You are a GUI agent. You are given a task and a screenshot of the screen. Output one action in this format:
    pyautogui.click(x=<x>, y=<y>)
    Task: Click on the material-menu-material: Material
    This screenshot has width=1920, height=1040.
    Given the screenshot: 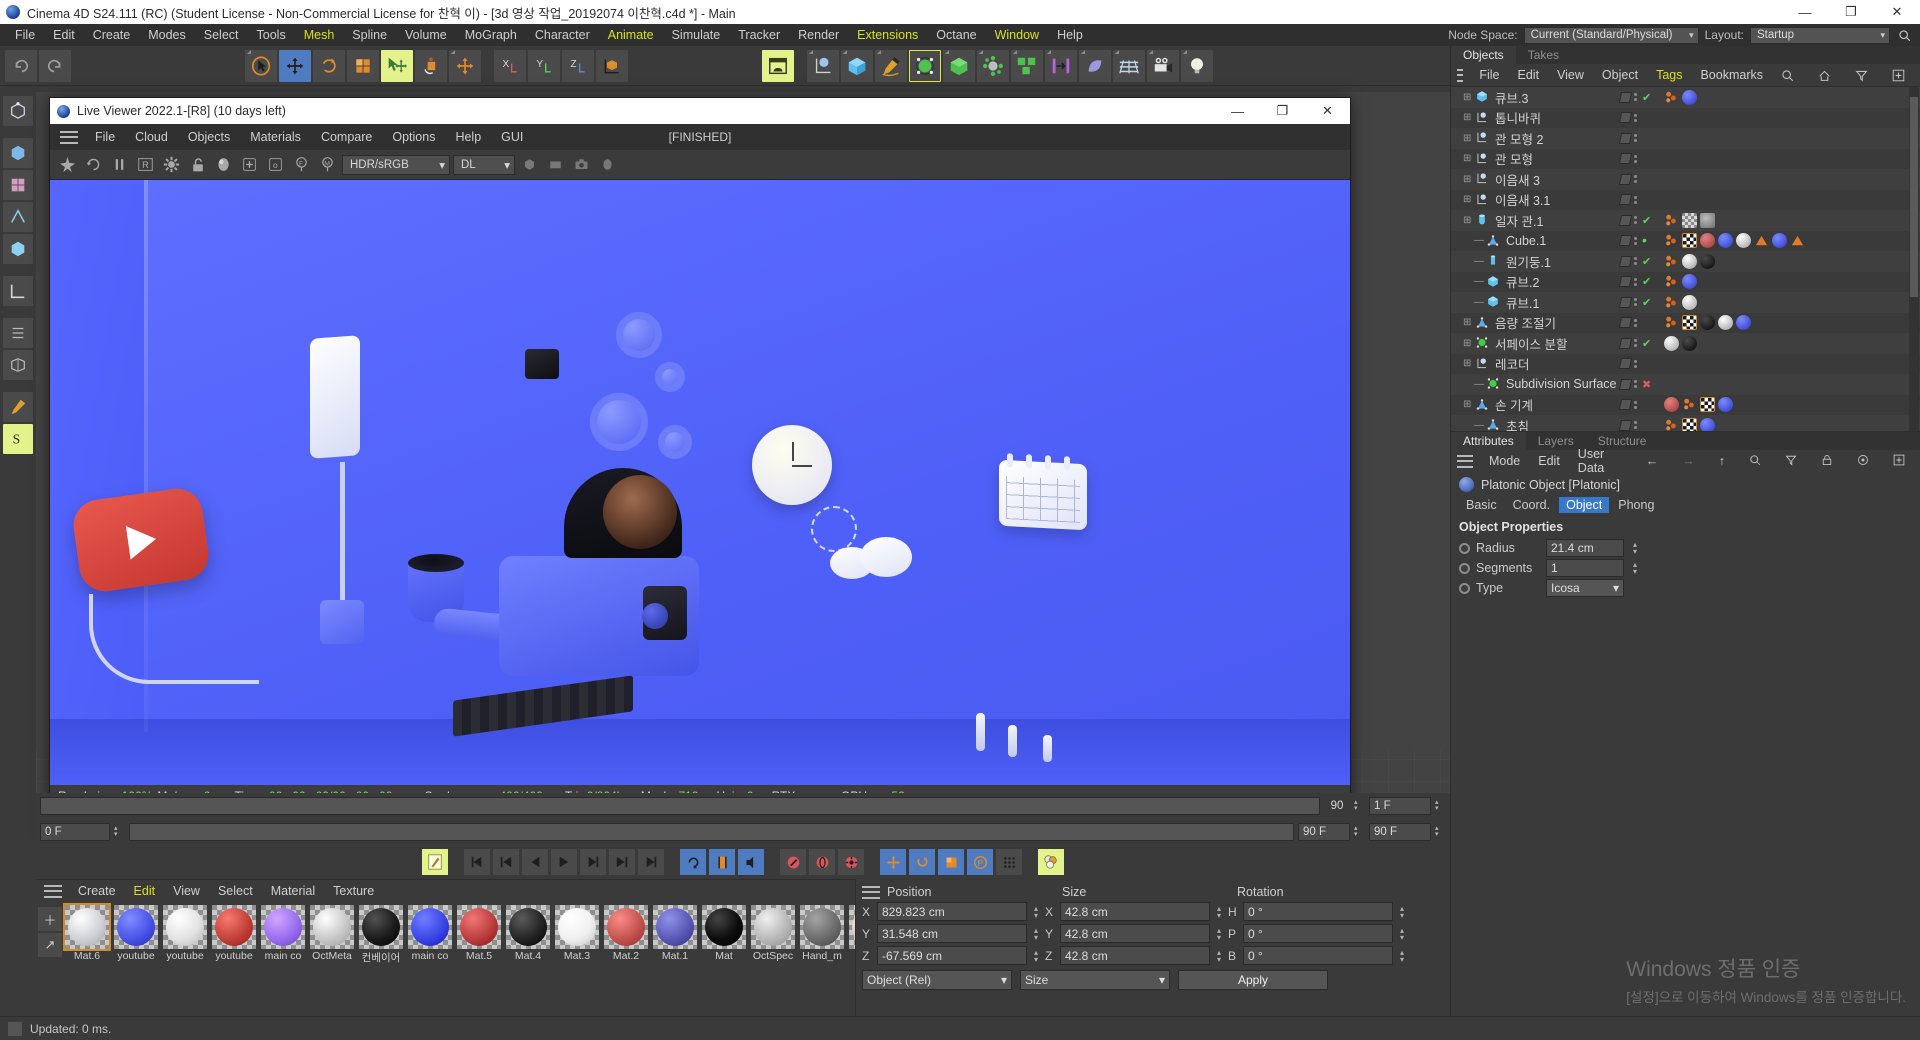 What is the action you would take?
    pyautogui.click(x=293, y=891)
    